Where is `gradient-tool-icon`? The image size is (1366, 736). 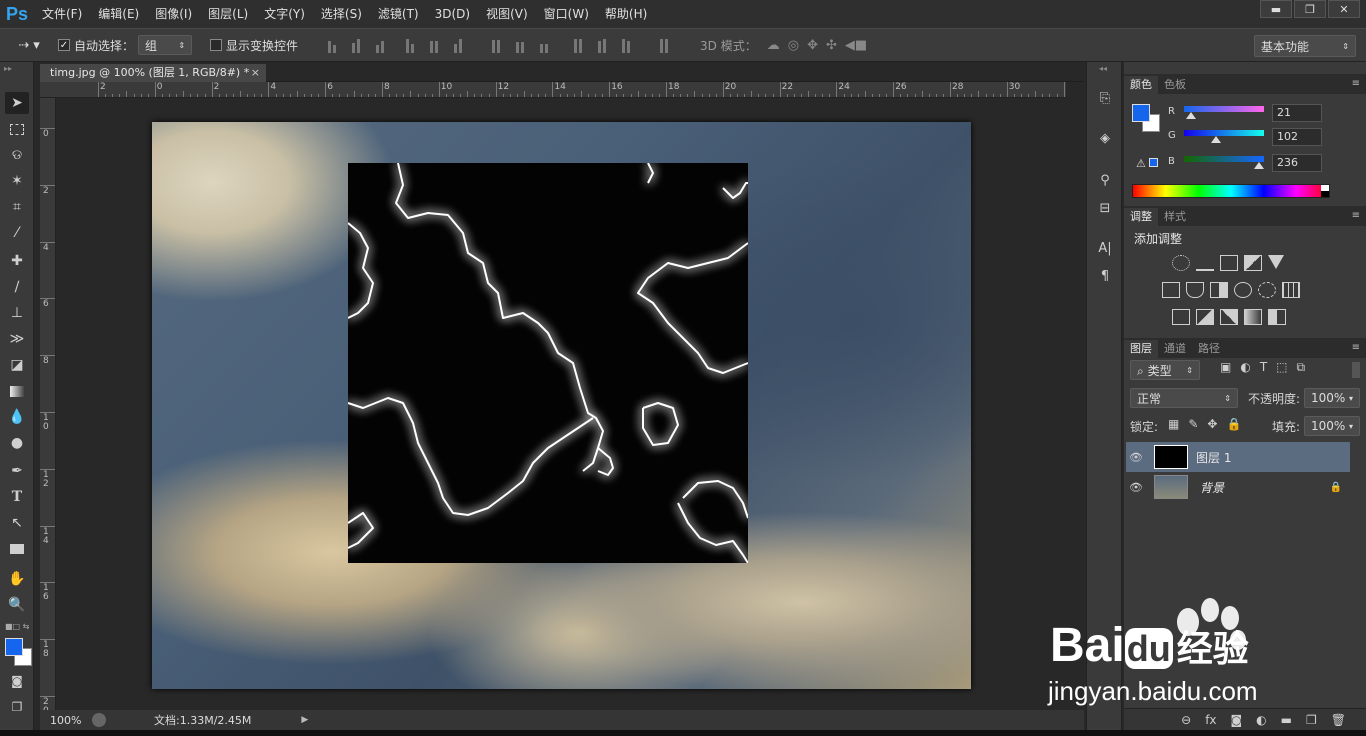
gradient-tool-icon is located at coordinates (17, 391).